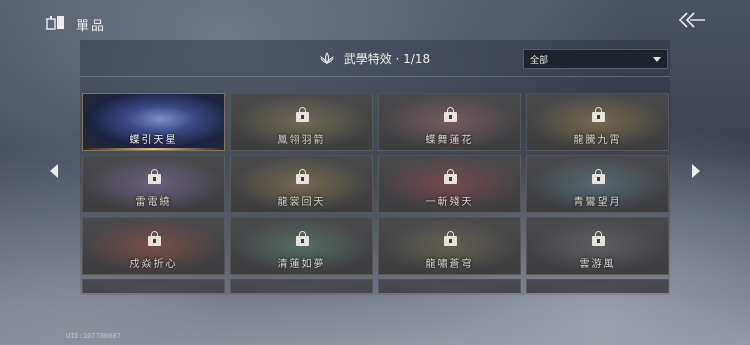 This screenshot has width=750, height=345. I want to click on effect-card: 龍裳回天, so click(301, 184).